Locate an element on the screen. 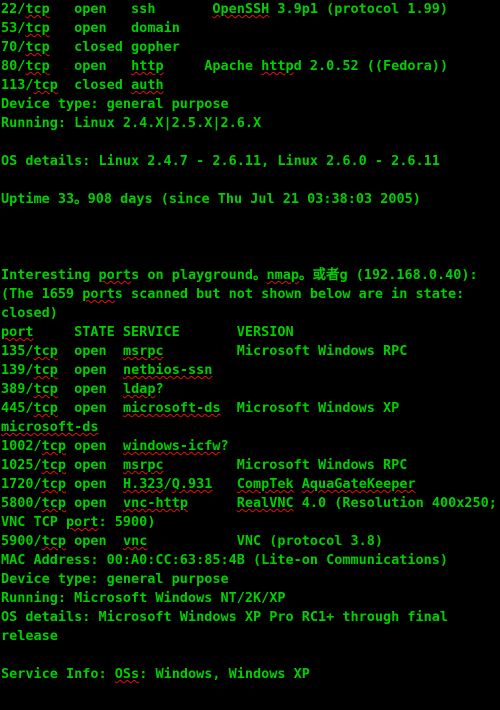 The width and height of the screenshot is (500, 710). misspelled-word: OpenSSH is located at coordinates (241, 9).